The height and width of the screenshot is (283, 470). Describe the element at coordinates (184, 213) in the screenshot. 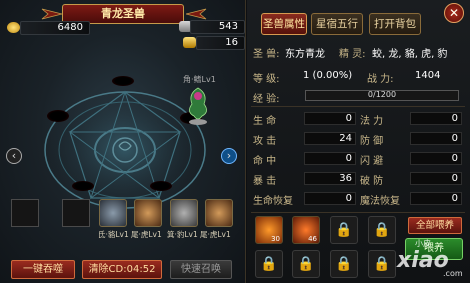

I see `equip-slot-ji-leopard` at that location.